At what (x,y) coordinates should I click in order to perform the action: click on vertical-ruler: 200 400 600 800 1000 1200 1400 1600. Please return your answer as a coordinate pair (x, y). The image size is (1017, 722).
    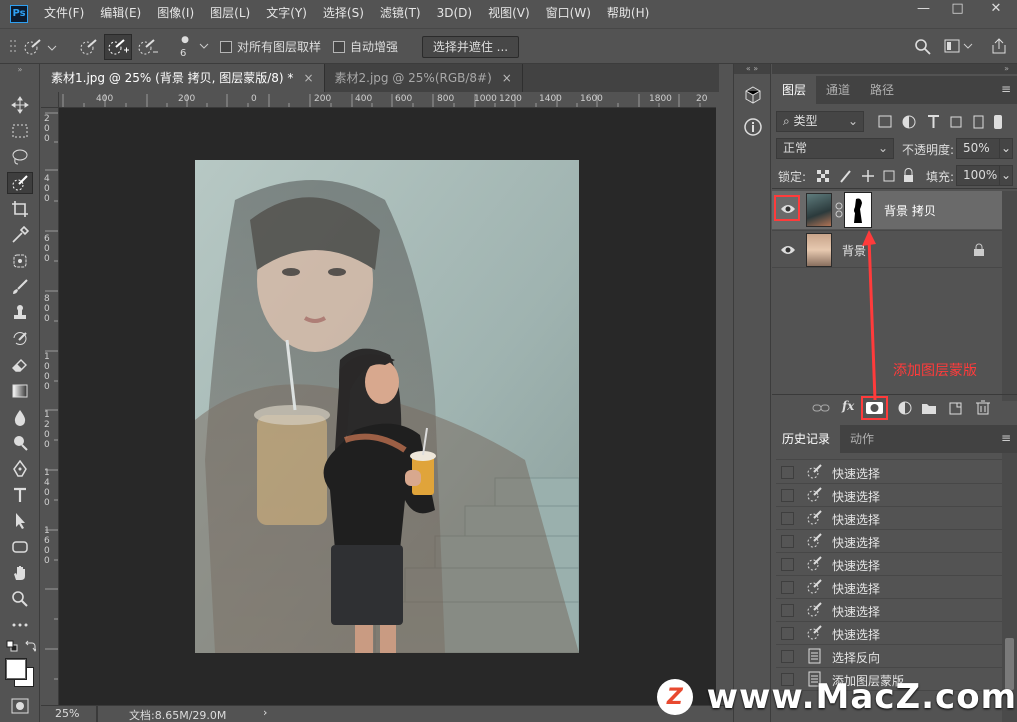
    Looking at the image, I should click on (50, 406).